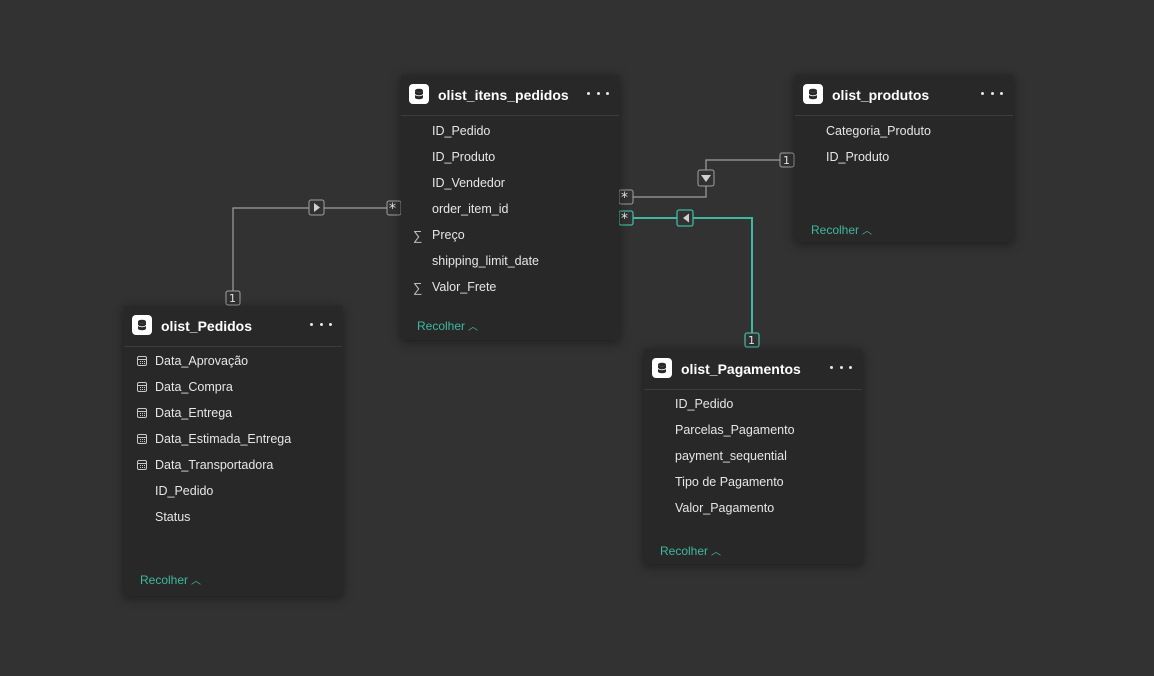 The height and width of the screenshot is (676, 1154). What do you see at coordinates (510, 236) in the screenshot?
I see `field-item: ∑ Preço` at bounding box center [510, 236].